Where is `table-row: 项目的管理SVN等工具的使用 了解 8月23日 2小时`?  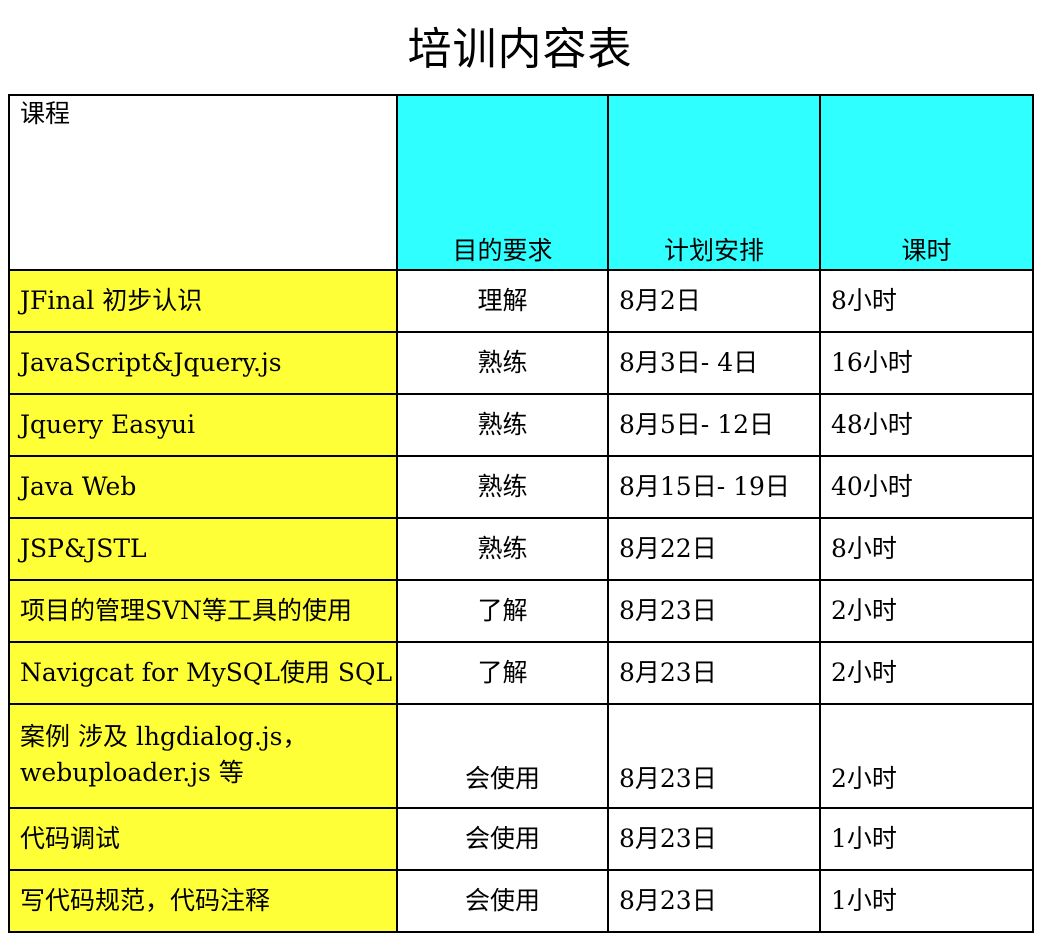 table-row: 项目的管理SVN等工具的使用 了解 8月23日 2小时 is located at coordinates (521, 611).